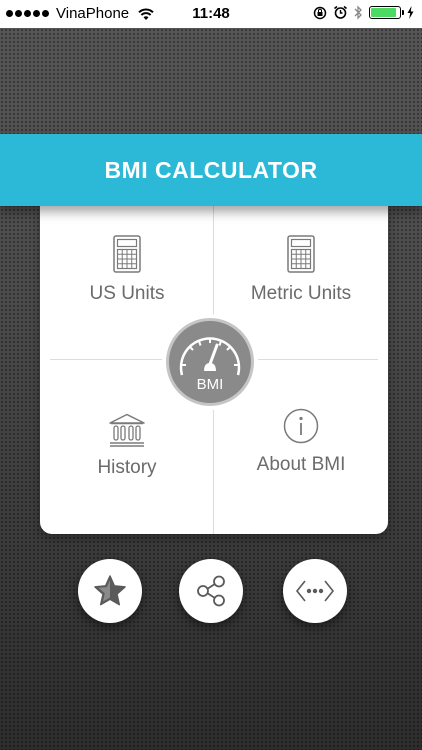 This screenshot has width=422, height=750. Describe the element at coordinates (301, 426) in the screenshot. I see `info-icon` at that location.